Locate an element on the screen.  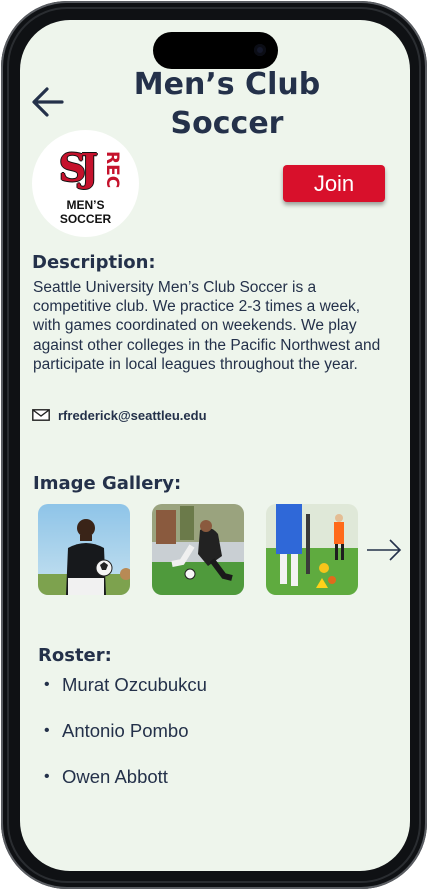
description-heading: Description: is located at coordinates (94, 262).